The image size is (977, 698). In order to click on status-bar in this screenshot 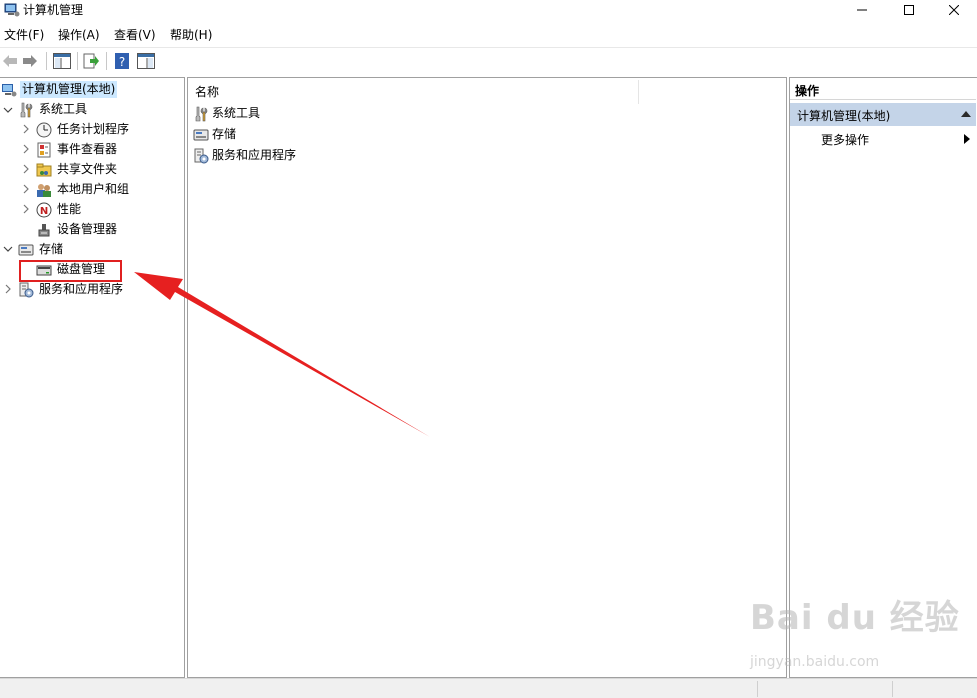, I will do `click(488, 688)`.